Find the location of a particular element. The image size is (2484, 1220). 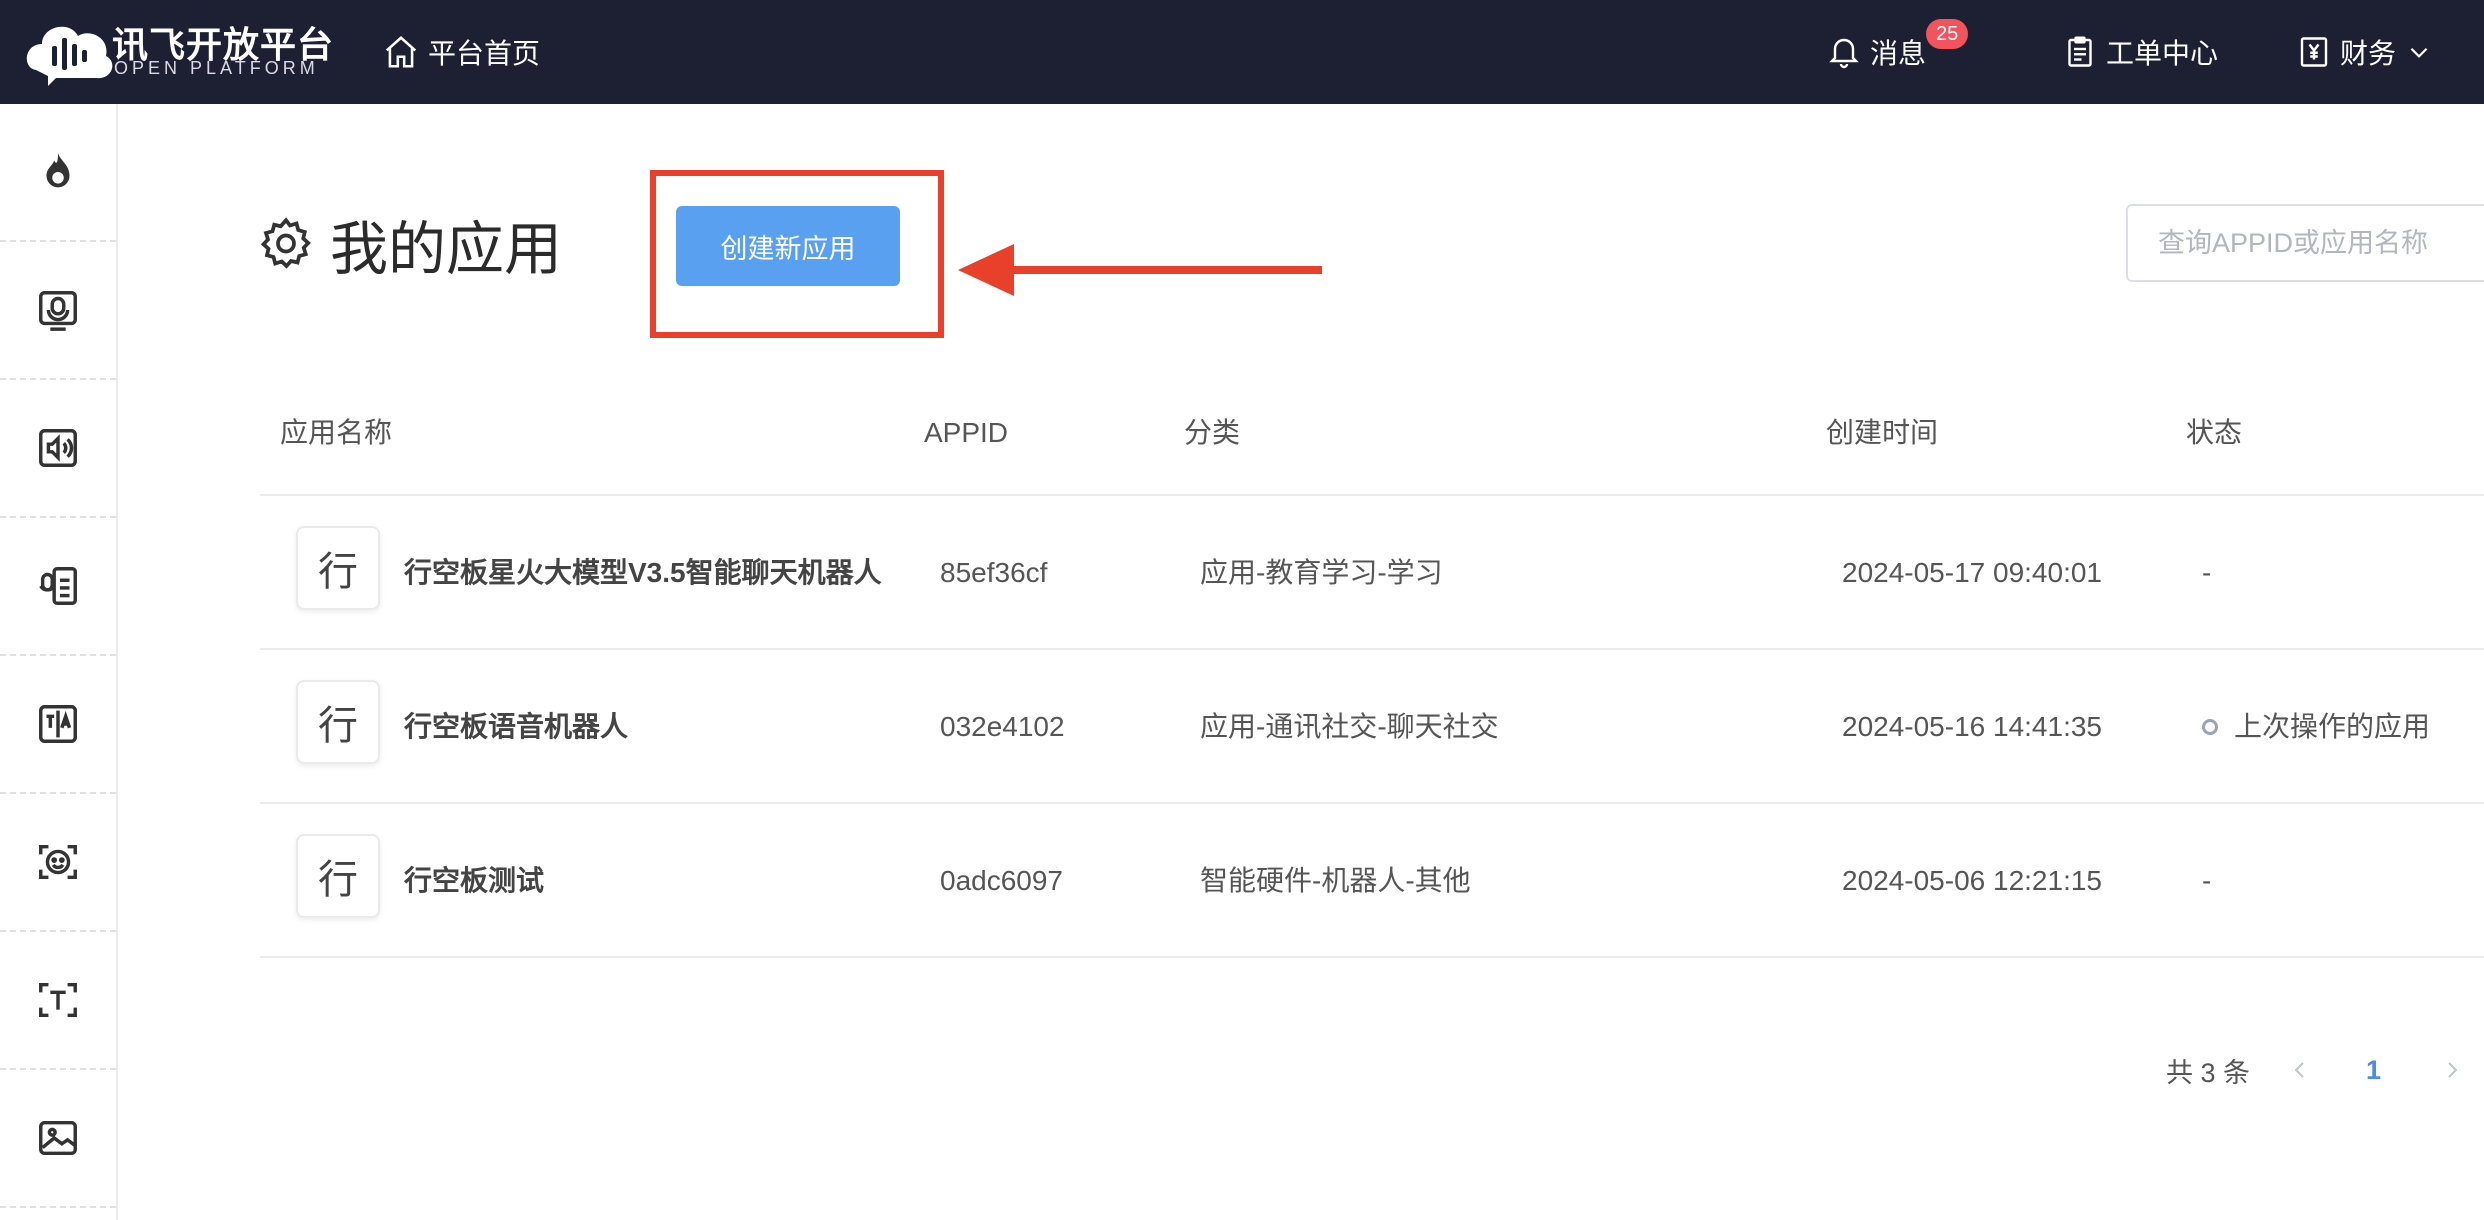

sidebar-item-speech-recognition is located at coordinates (58, 310).